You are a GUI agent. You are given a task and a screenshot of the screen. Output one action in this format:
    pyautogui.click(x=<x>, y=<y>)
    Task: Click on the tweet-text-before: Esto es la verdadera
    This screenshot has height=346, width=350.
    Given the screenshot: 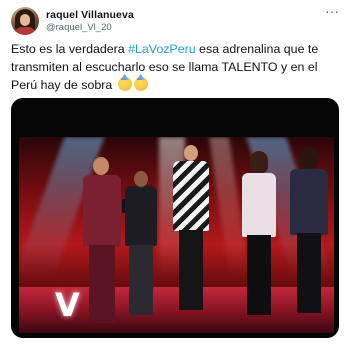 What is the action you would take?
    pyautogui.click(x=70, y=49)
    